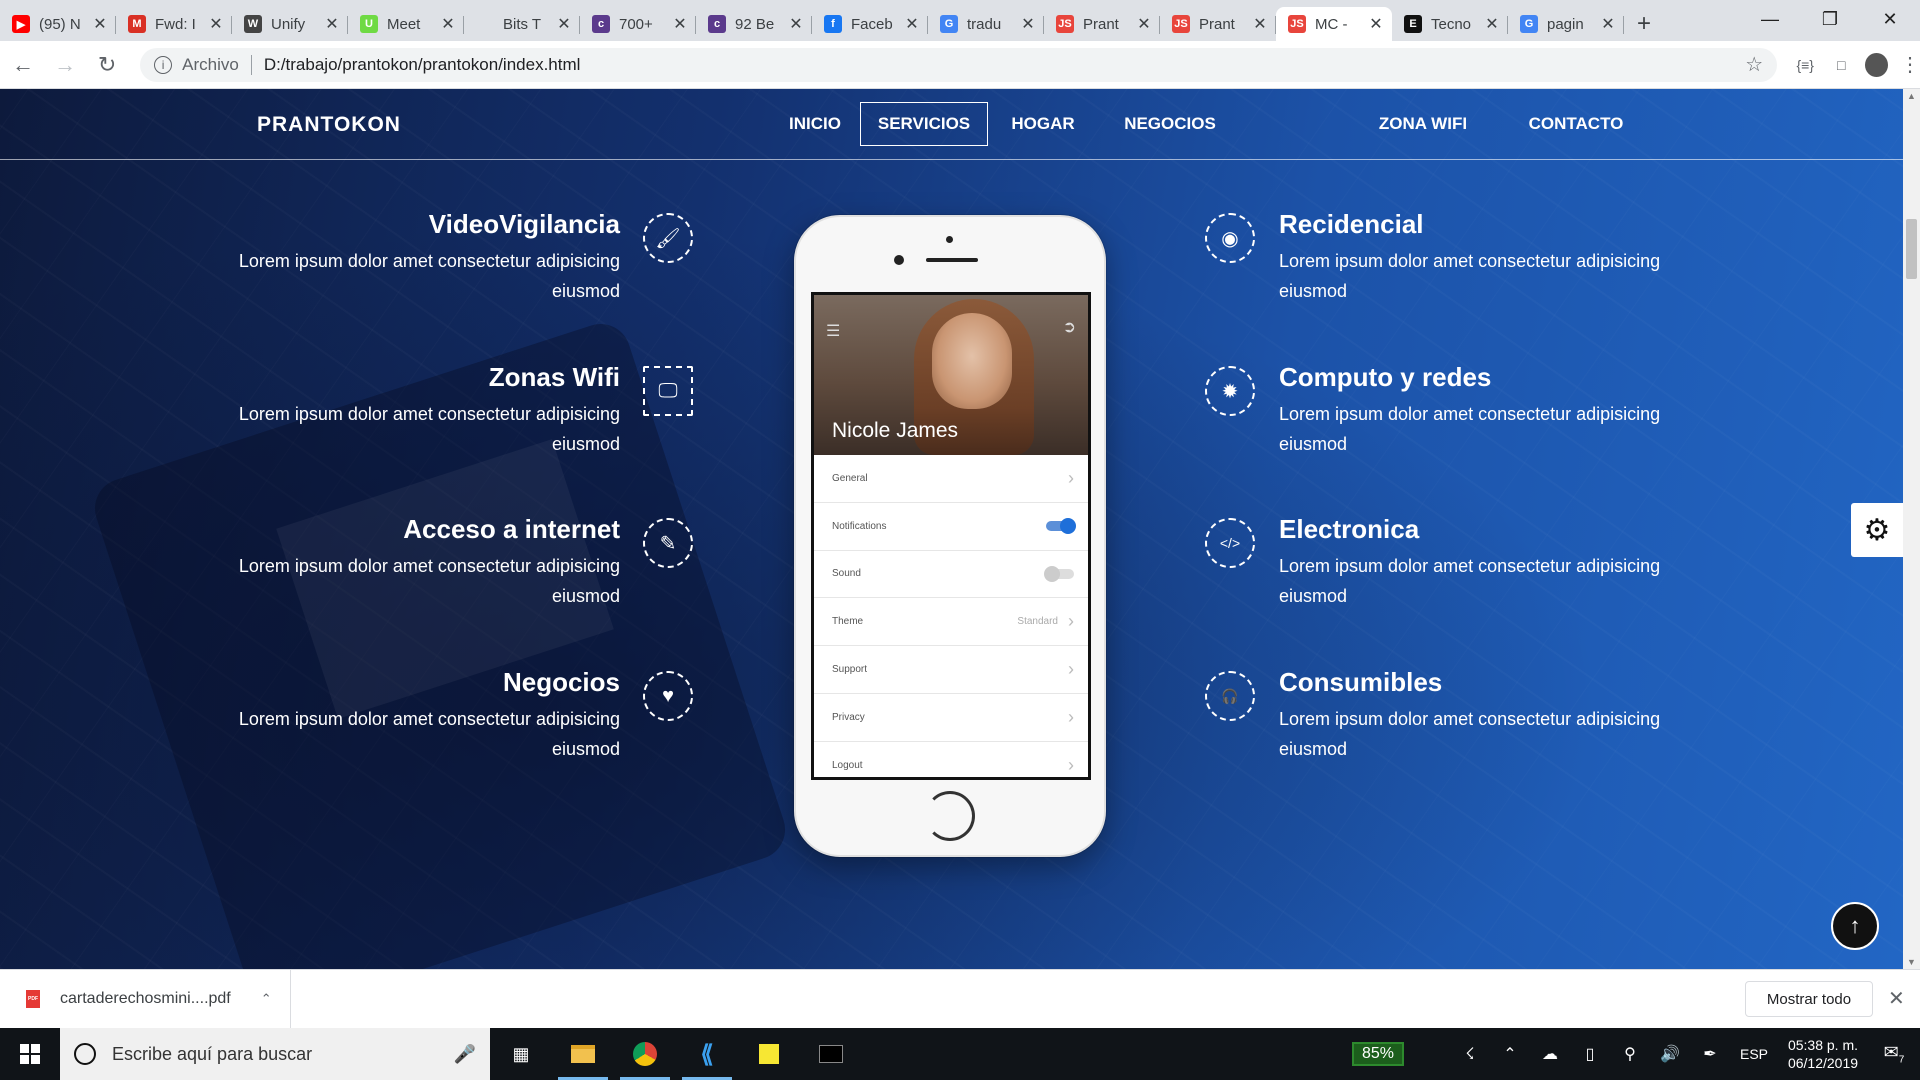  What do you see at coordinates (645, 1054) in the screenshot?
I see `chrome-icon` at bounding box center [645, 1054].